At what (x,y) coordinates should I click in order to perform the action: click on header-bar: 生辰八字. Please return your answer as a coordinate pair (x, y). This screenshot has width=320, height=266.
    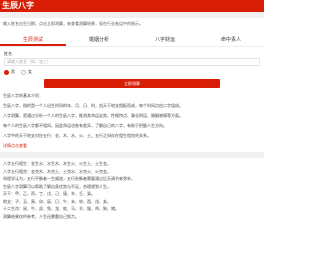
    Looking at the image, I should click on (132, 6).